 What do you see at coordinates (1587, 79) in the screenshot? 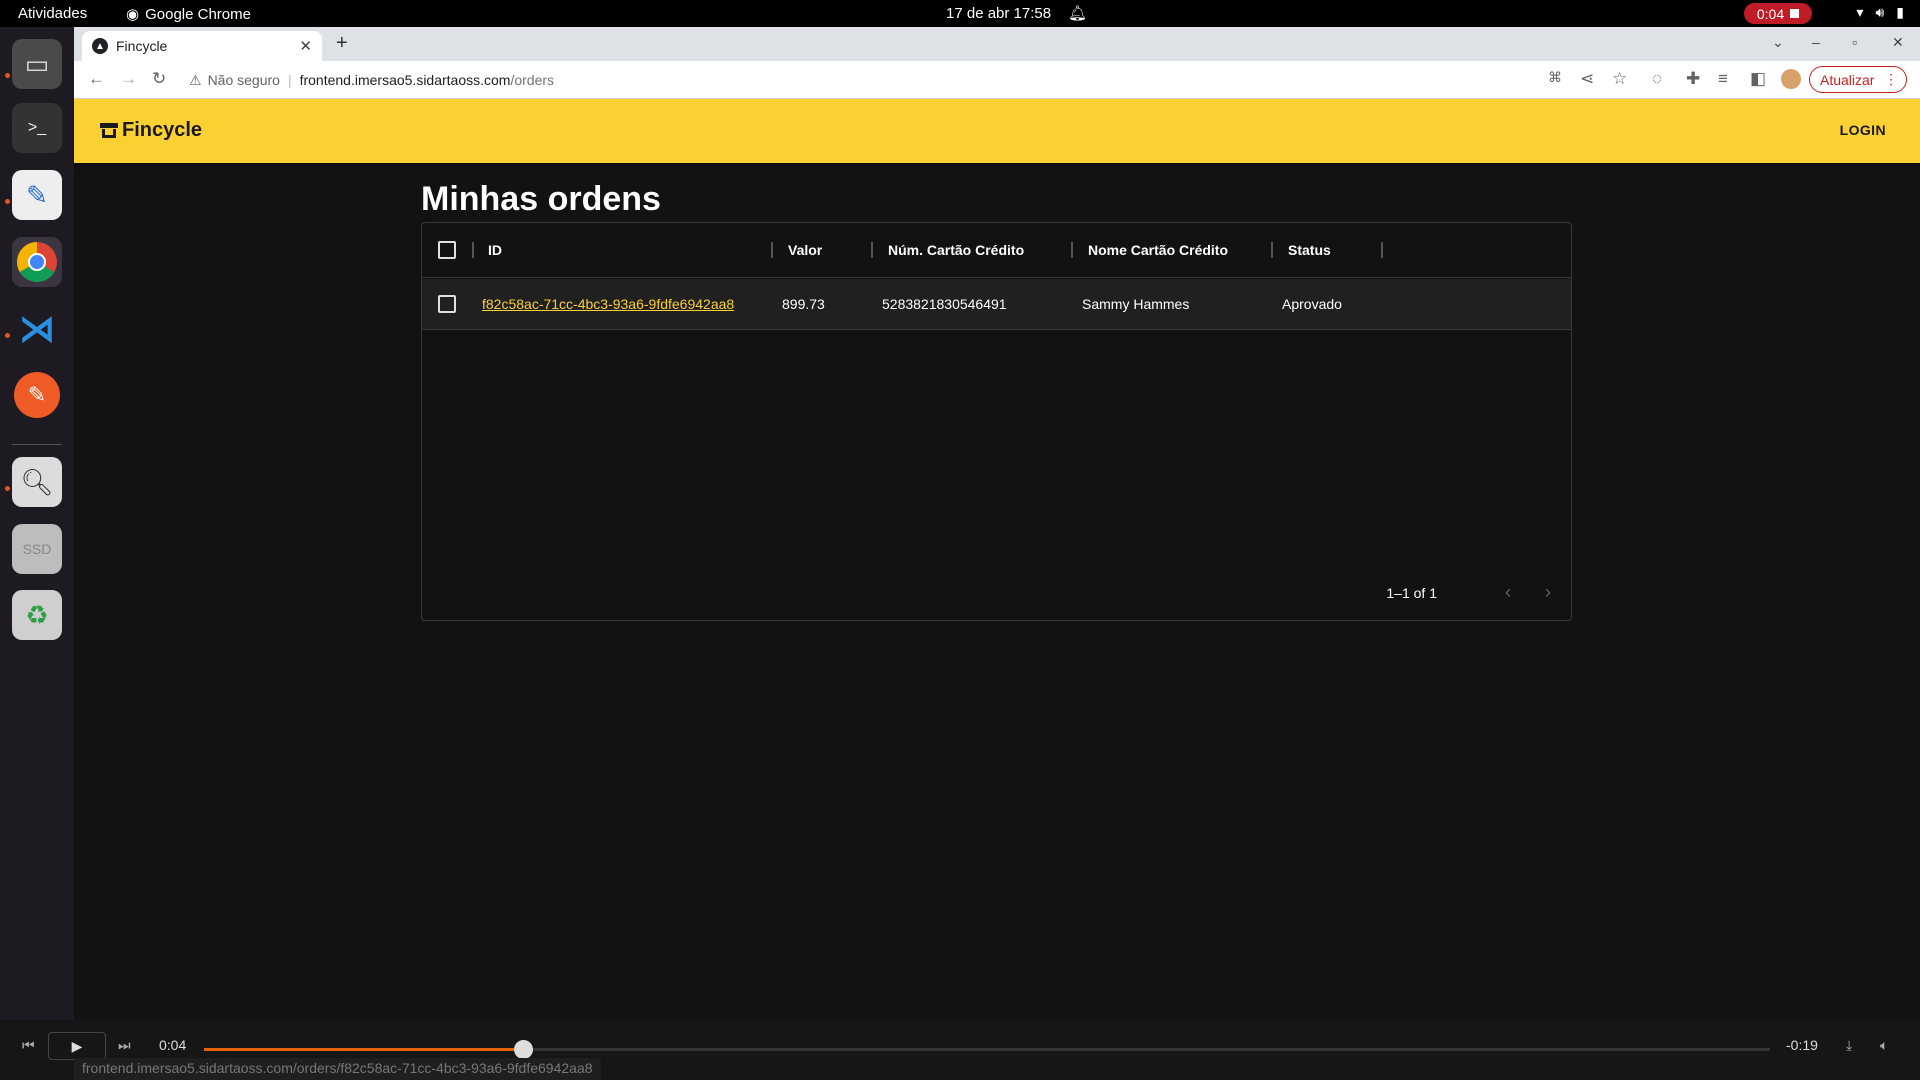
I see `share-icon: ⋖` at bounding box center [1587, 79].